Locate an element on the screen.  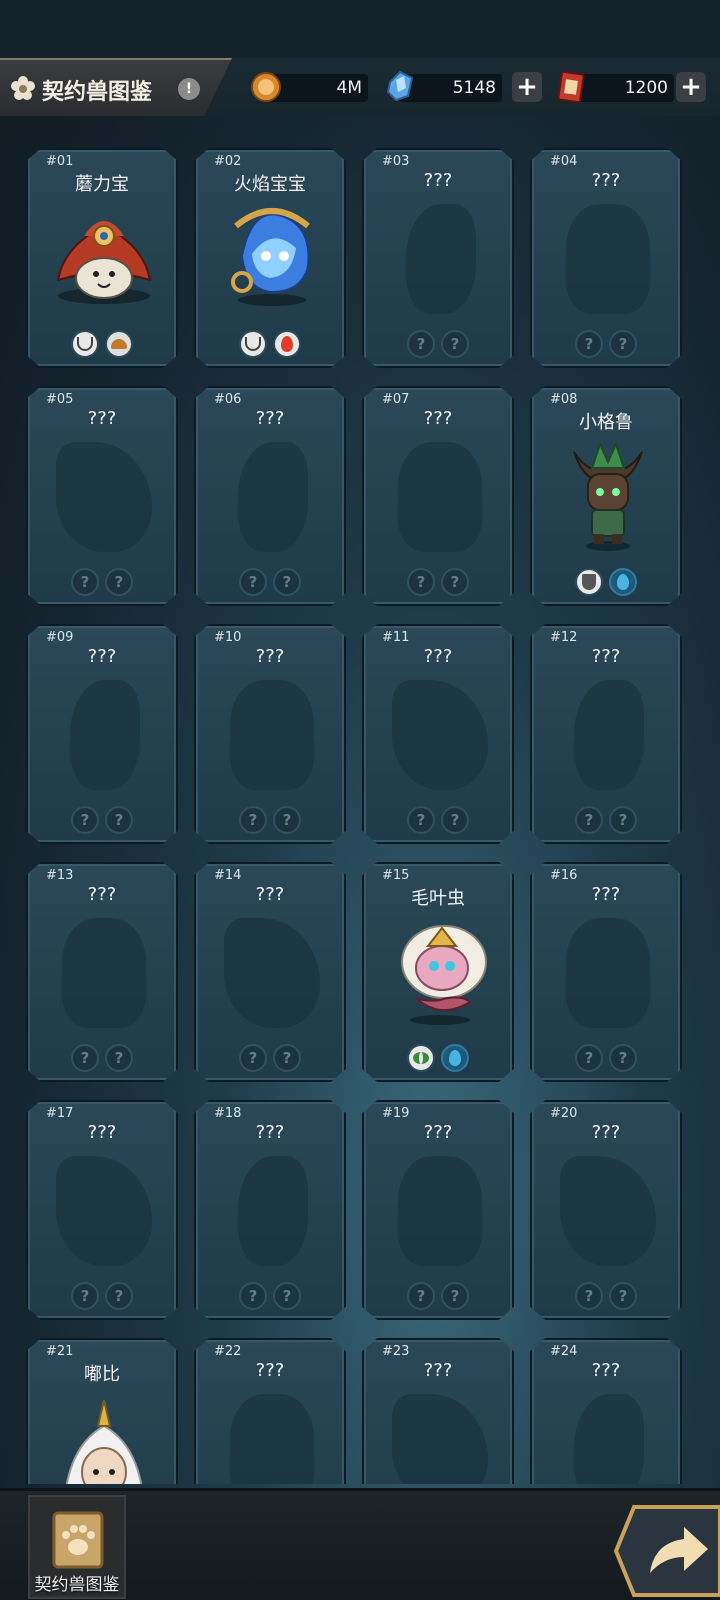
card-number: #14 is located at coordinates (228, 875).